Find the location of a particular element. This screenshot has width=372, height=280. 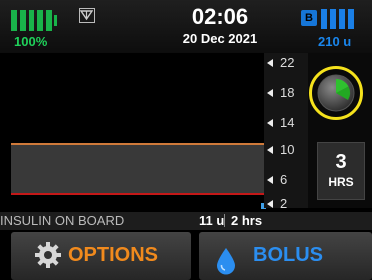

axis-tick: 22 is located at coordinates (286, 62).